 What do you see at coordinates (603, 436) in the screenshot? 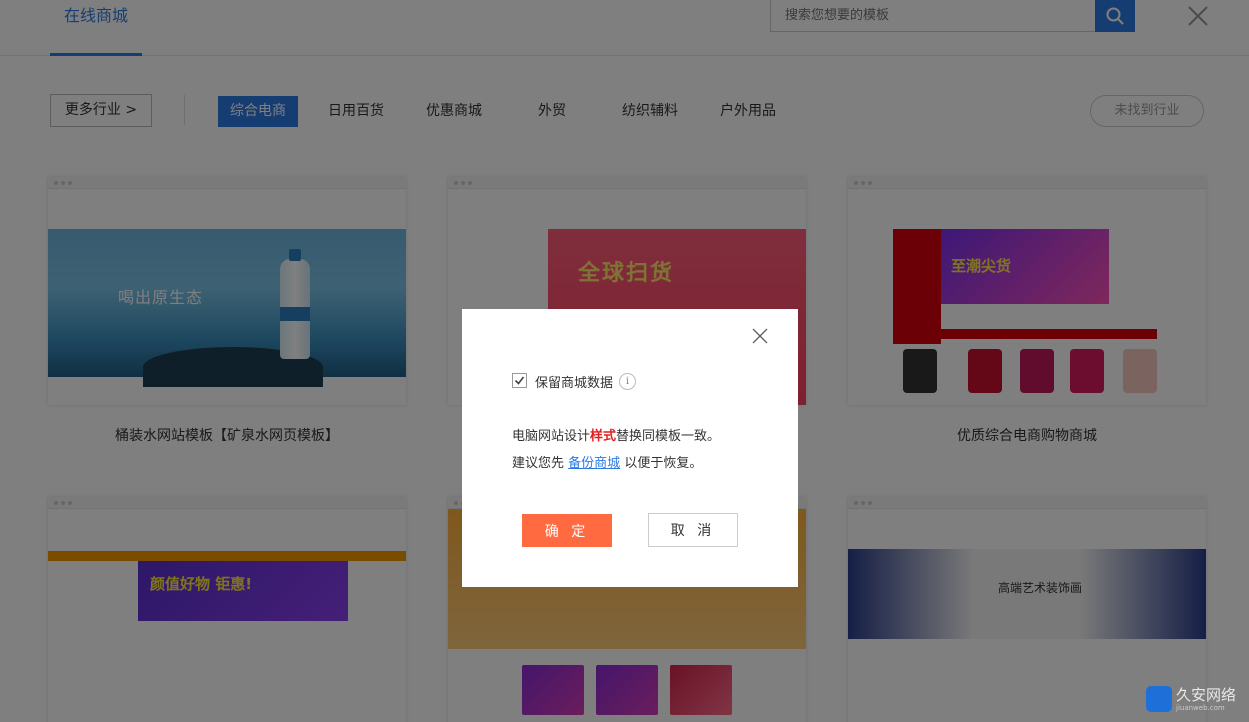
I see `message-highlight: 样式` at bounding box center [603, 436].